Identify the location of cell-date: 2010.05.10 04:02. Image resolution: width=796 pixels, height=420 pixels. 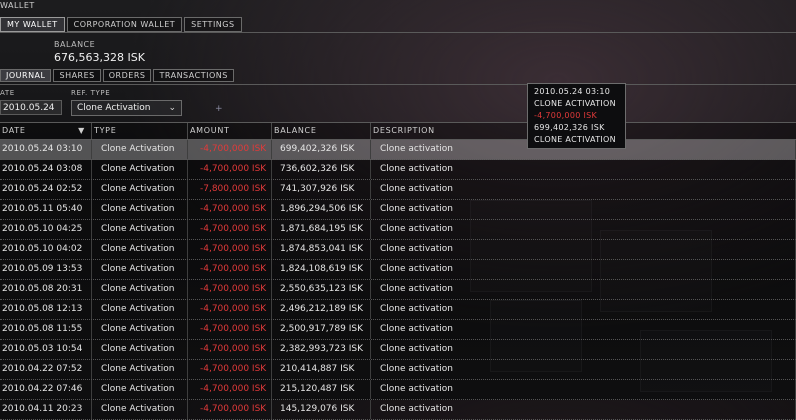
(46, 249).